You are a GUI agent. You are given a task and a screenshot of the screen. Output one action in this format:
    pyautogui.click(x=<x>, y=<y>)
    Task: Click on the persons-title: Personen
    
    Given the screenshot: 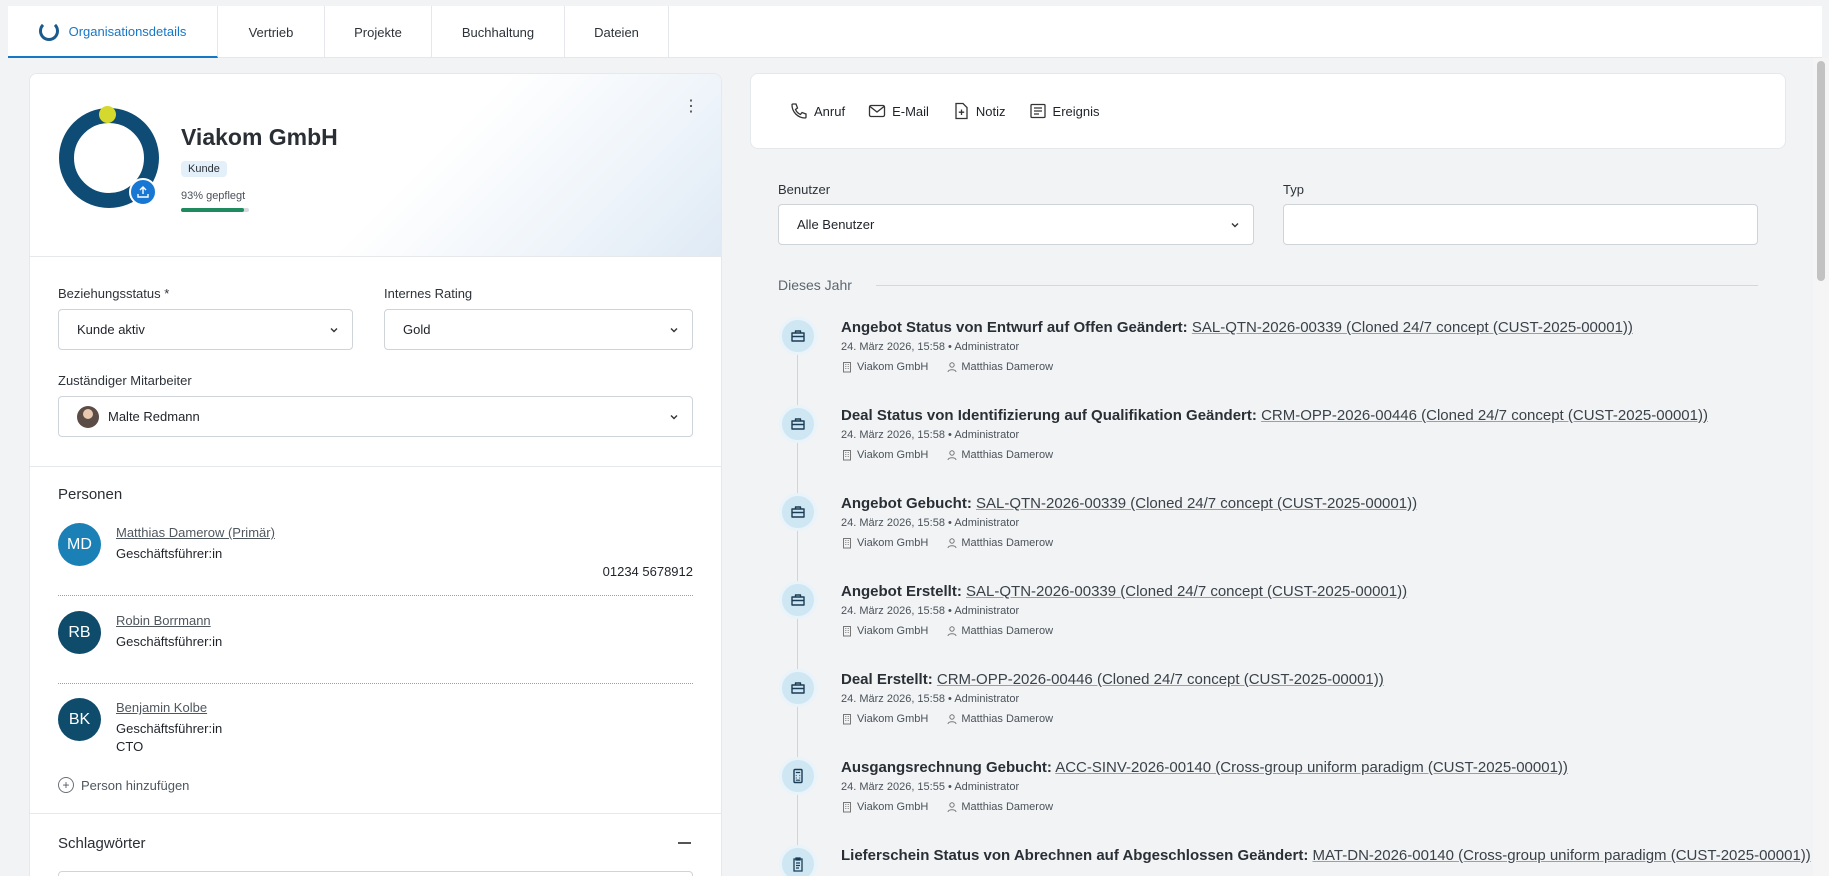 What is the action you would take?
    pyautogui.click(x=90, y=494)
    